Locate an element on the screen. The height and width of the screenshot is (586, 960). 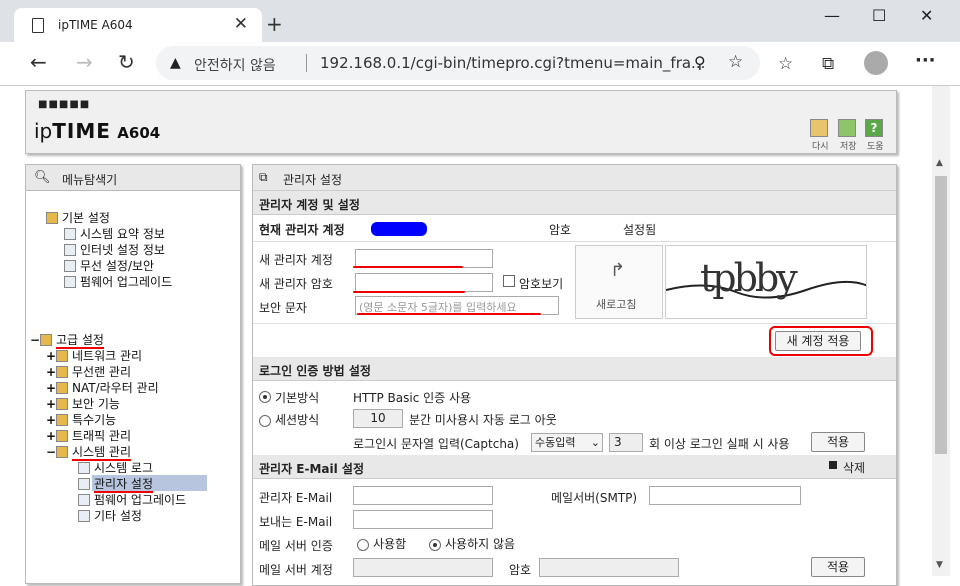
menu-item: + 보안 기능 is located at coordinates (83, 403).